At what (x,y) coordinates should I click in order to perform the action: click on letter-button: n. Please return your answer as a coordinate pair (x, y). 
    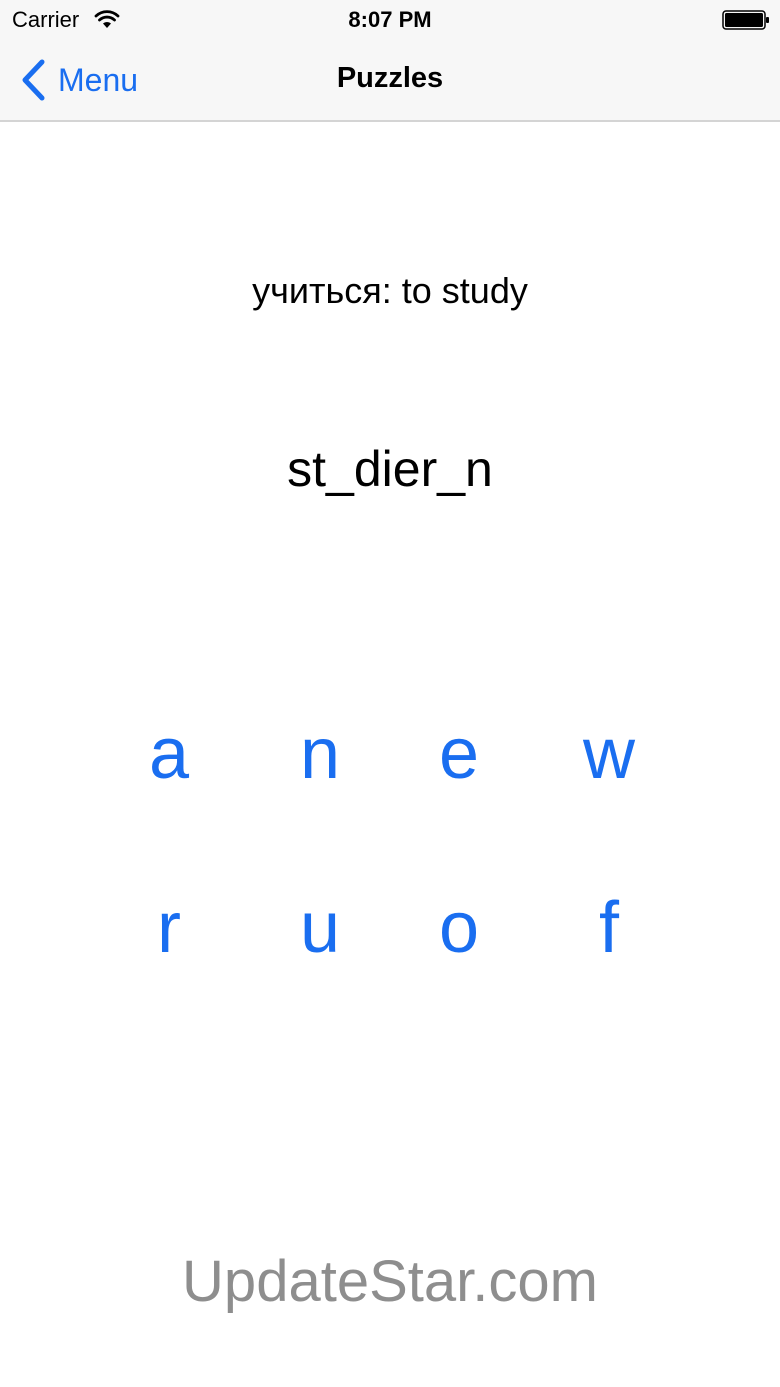
    Looking at the image, I should click on (320, 754).